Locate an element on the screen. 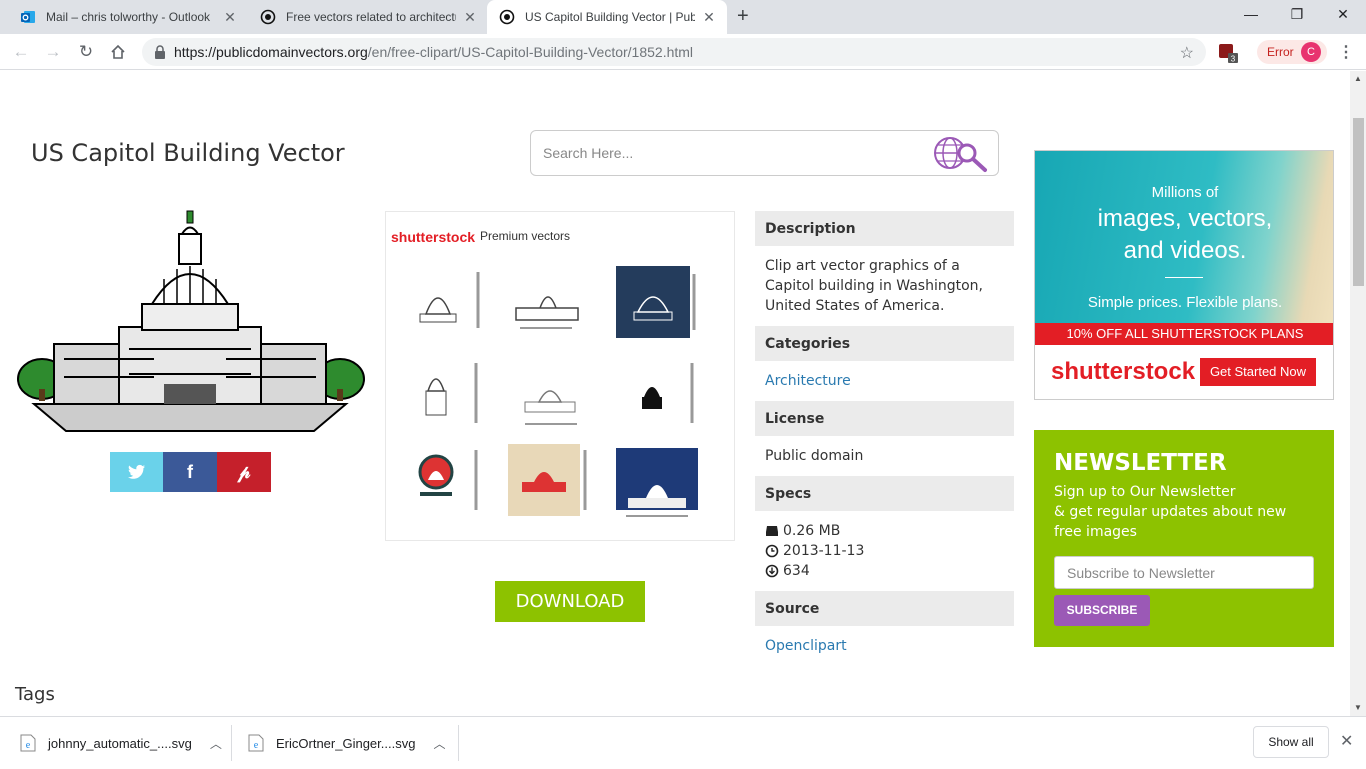 Image resolution: width=1366 pixels, height=769 pixels. tab-us-capitol: US Capitol Building Vector | Publ ✕ is located at coordinates (607, 17).